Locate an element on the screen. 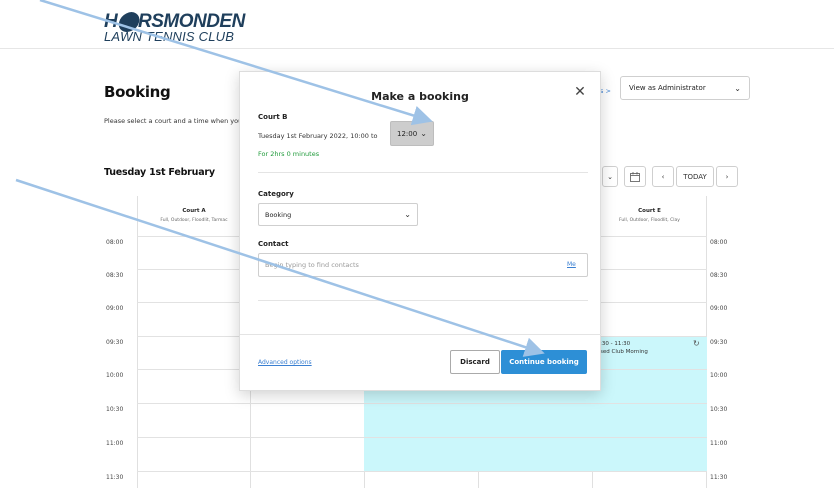  advanced-options-link: Advanced options is located at coordinates (285, 362).